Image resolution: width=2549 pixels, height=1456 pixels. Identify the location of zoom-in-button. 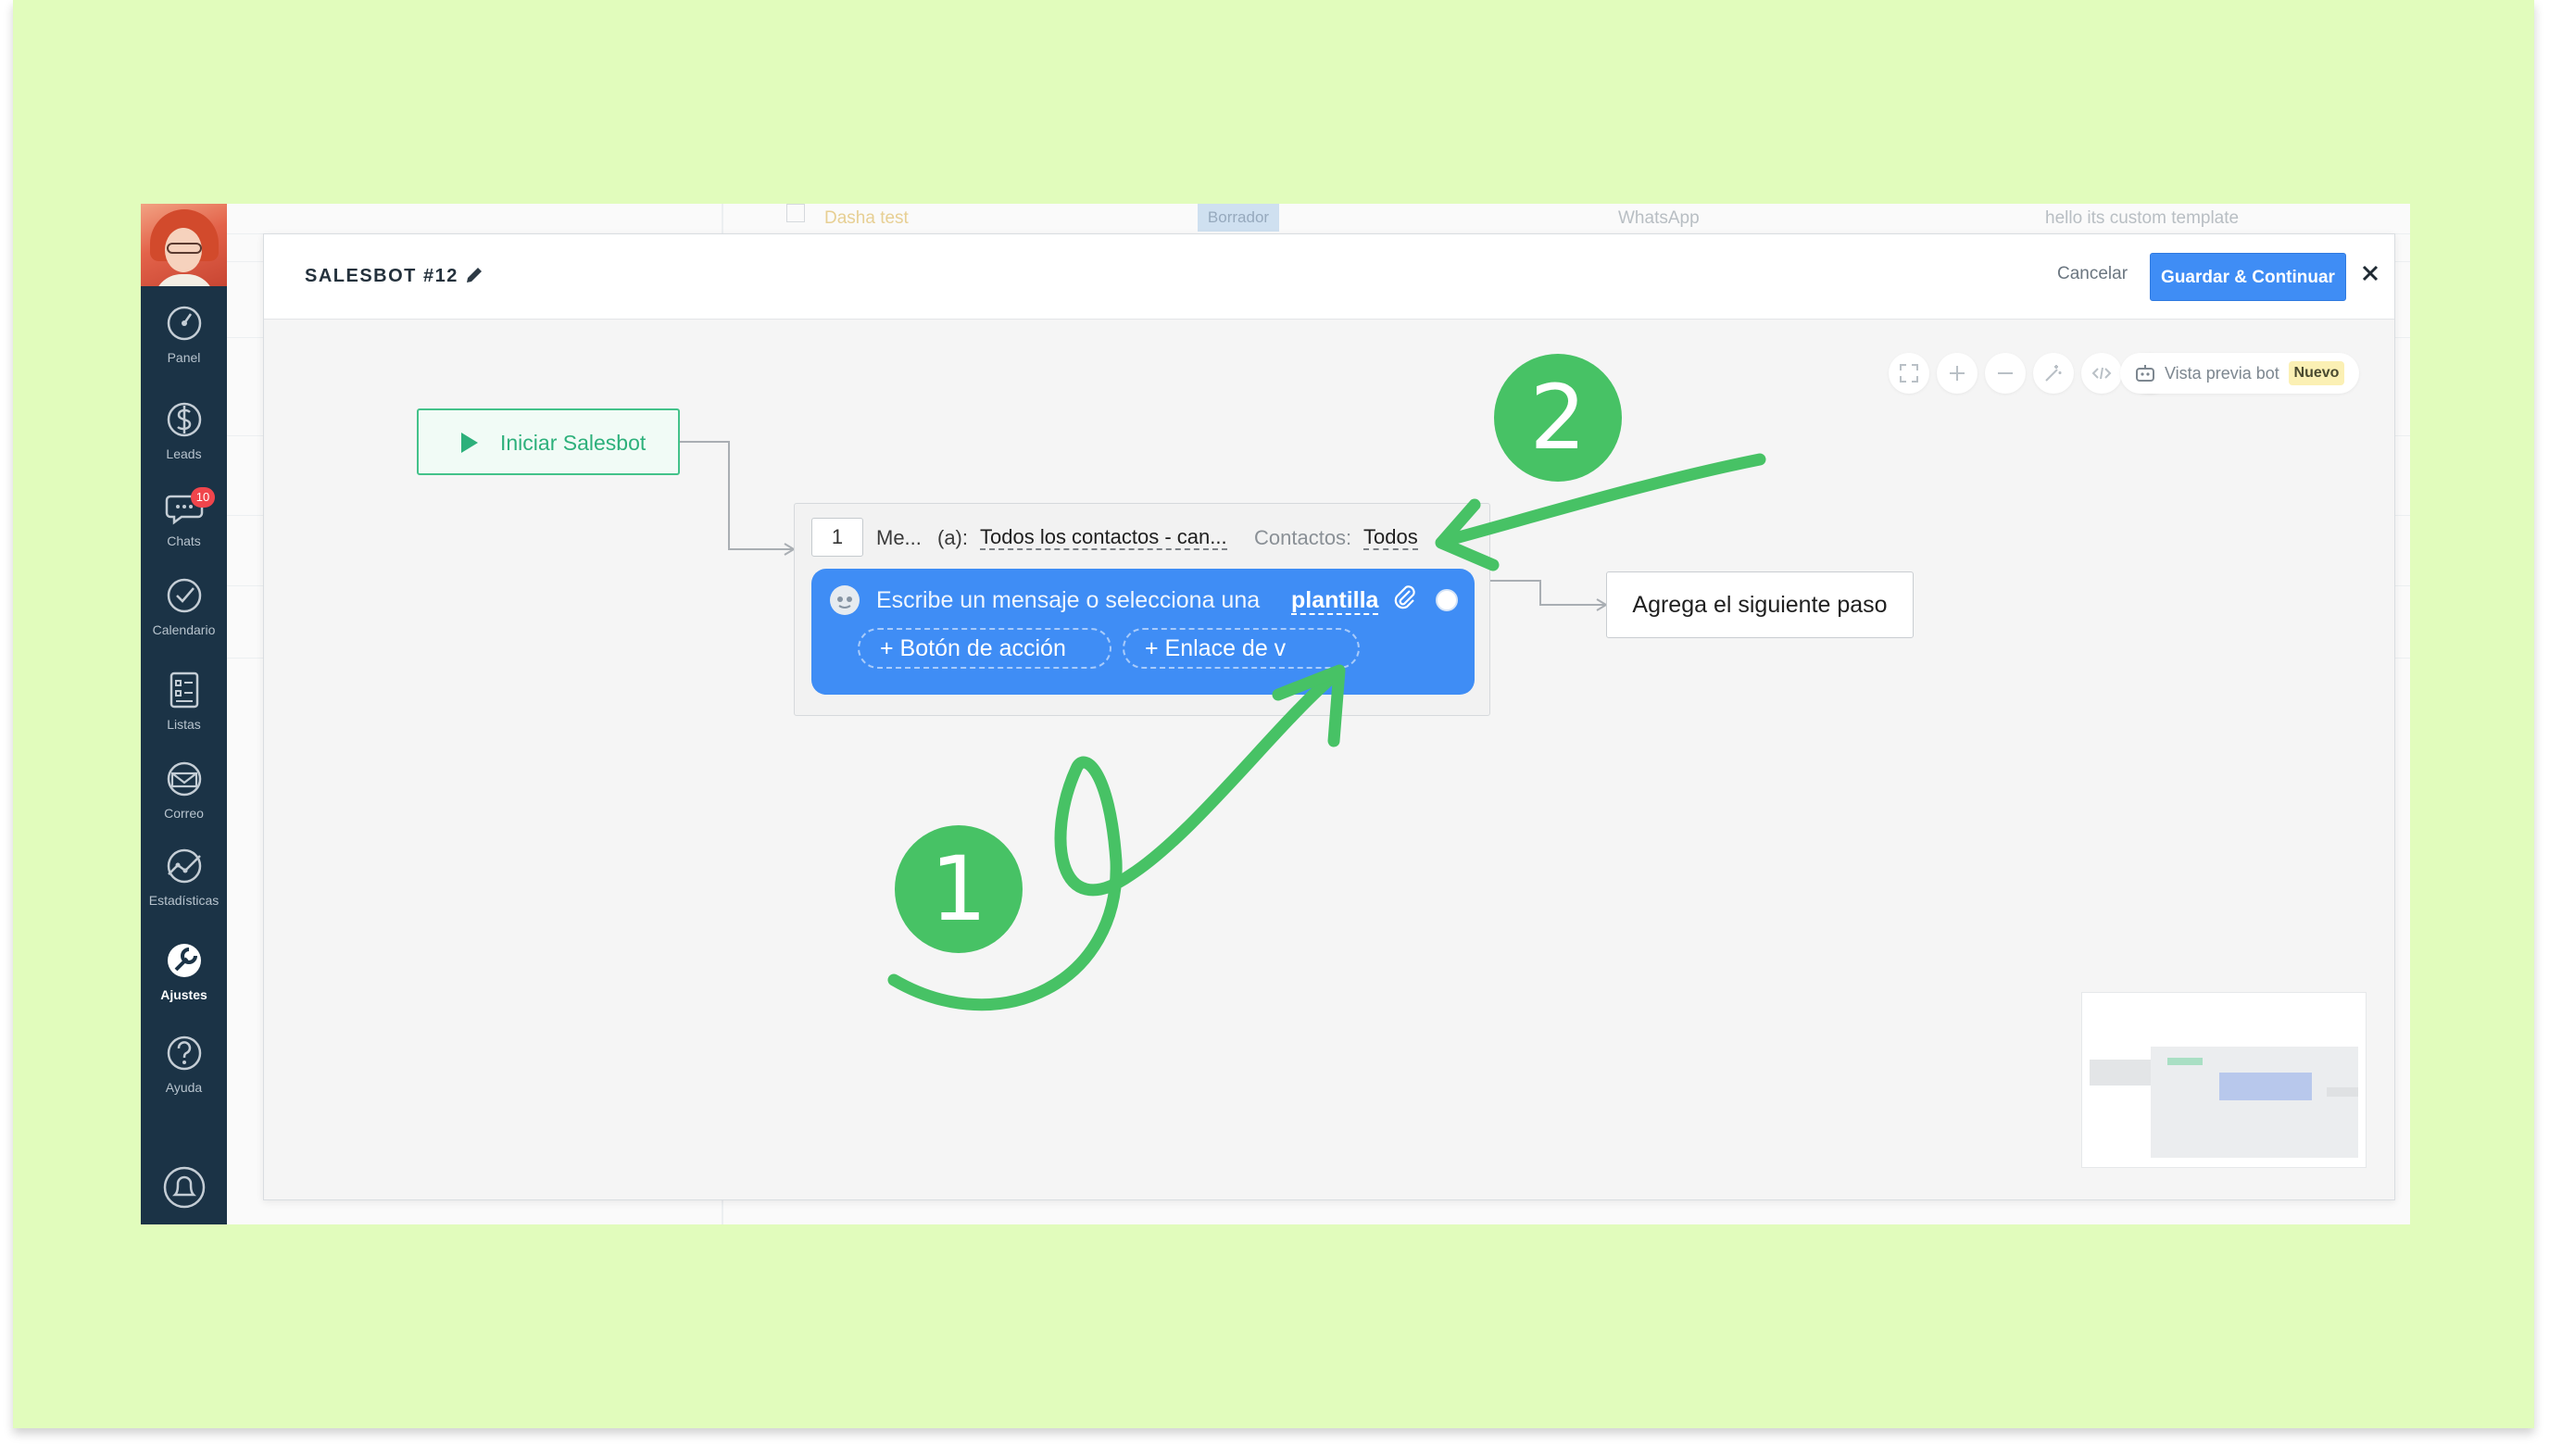
(1957, 373).